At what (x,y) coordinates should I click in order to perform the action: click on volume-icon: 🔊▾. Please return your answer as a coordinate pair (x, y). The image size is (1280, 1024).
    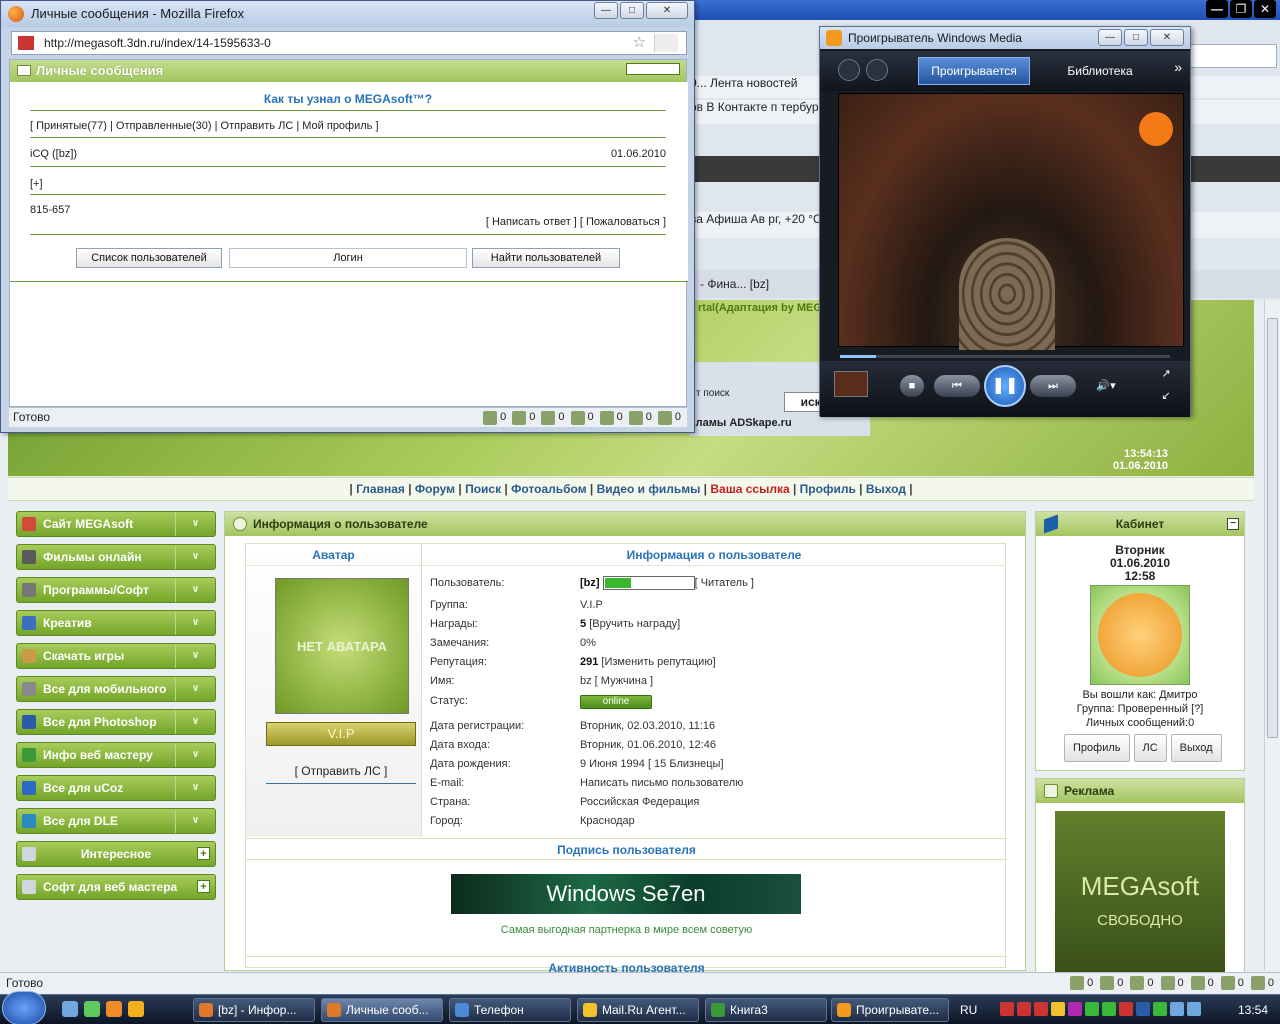
    Looking at the image, I should click on (1106, 386).